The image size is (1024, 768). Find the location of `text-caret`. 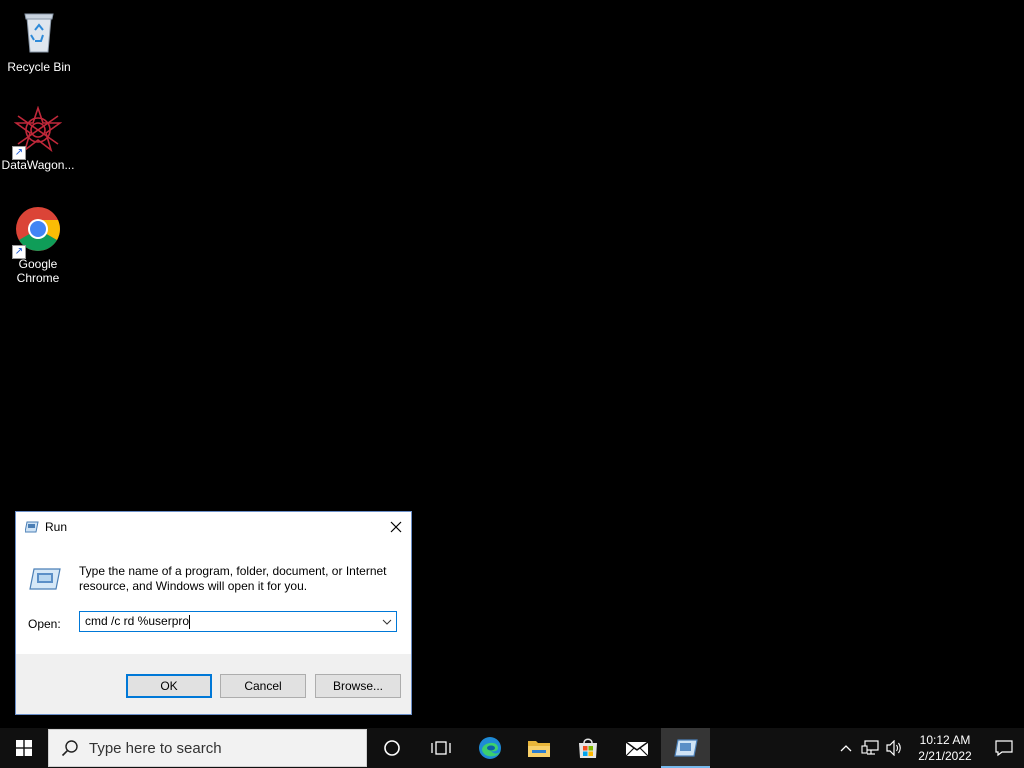

text-caret is located at coordinates (190, 621).